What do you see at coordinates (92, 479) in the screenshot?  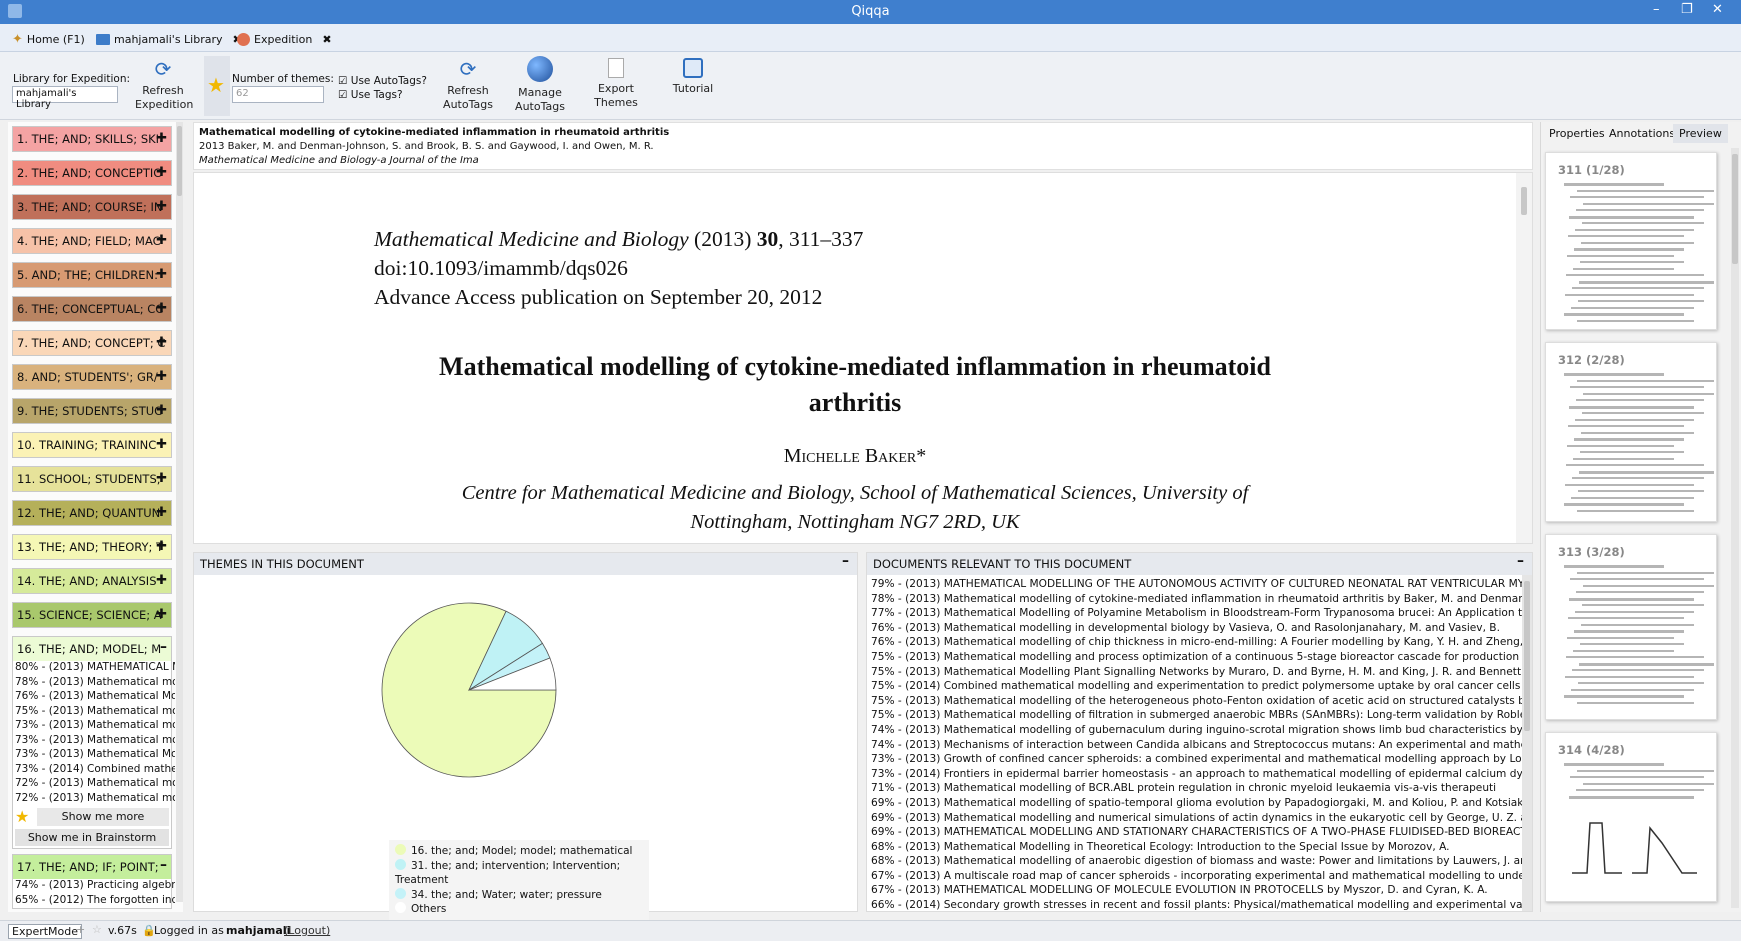 I see `theme-item: 11. SCHOOL; STUDENTS; ✚` at bounding box center [92, 479].